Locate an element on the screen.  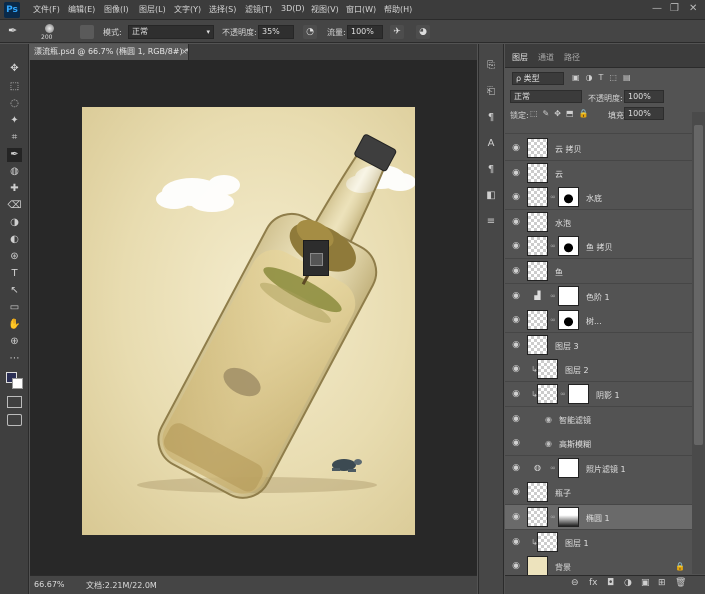
layer-filter-select: ρ 类型 is located at coordinates (538, 78).